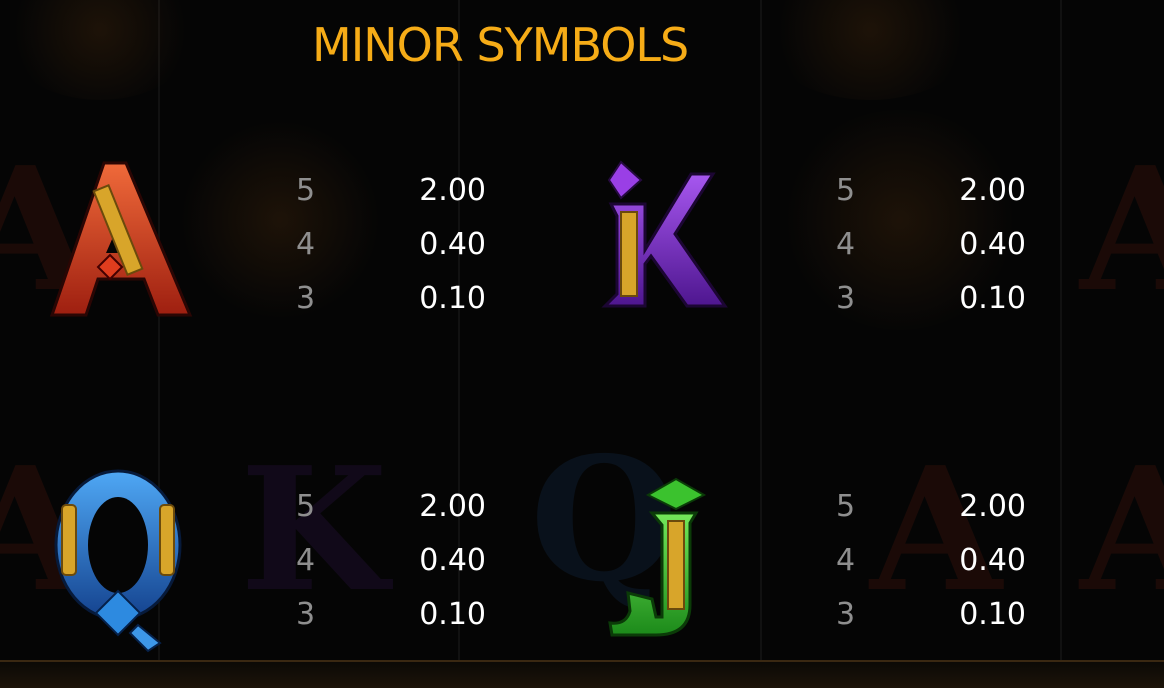 This screenshot has height=688, width=1164. I want to click on symbol-k-icon, so click(665, 240).